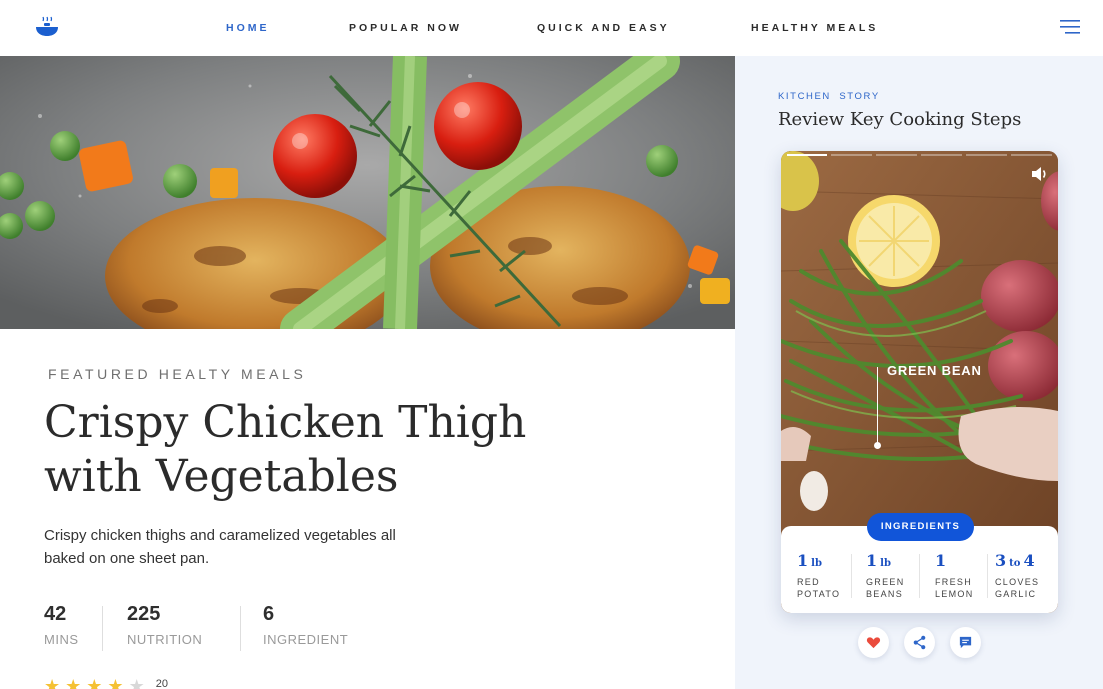 The width and height of the screenshot is (1103, 689). Describe the element at coordinates (968, 588) in the screenshot. I see `ingredient-name: FRESH LEMON` at that location.